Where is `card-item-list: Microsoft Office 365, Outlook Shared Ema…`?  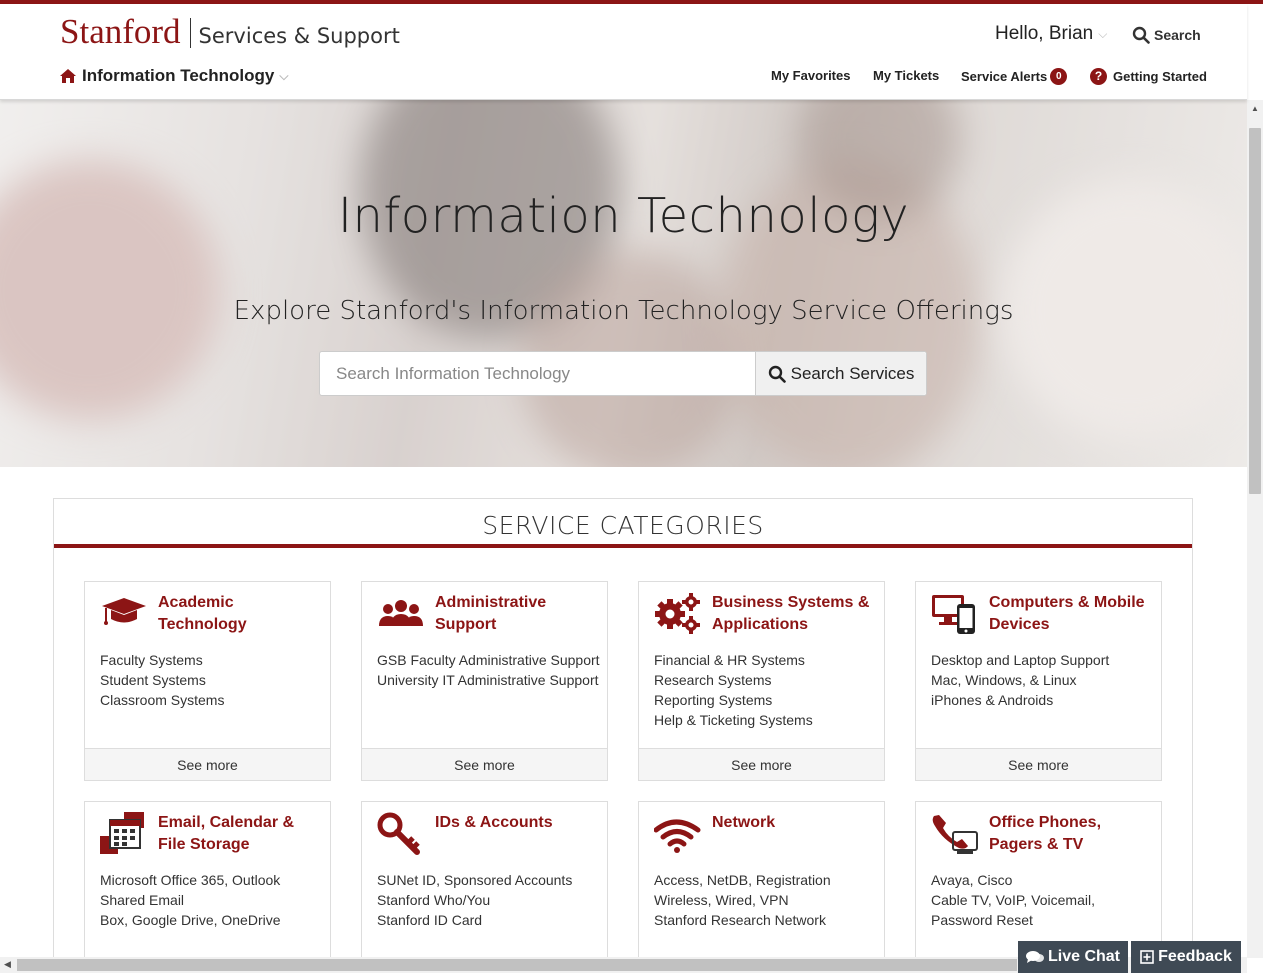
card-item-list: Microsoft Office 365, Outlook Shared Ema… is located at coordinates (190, 900).